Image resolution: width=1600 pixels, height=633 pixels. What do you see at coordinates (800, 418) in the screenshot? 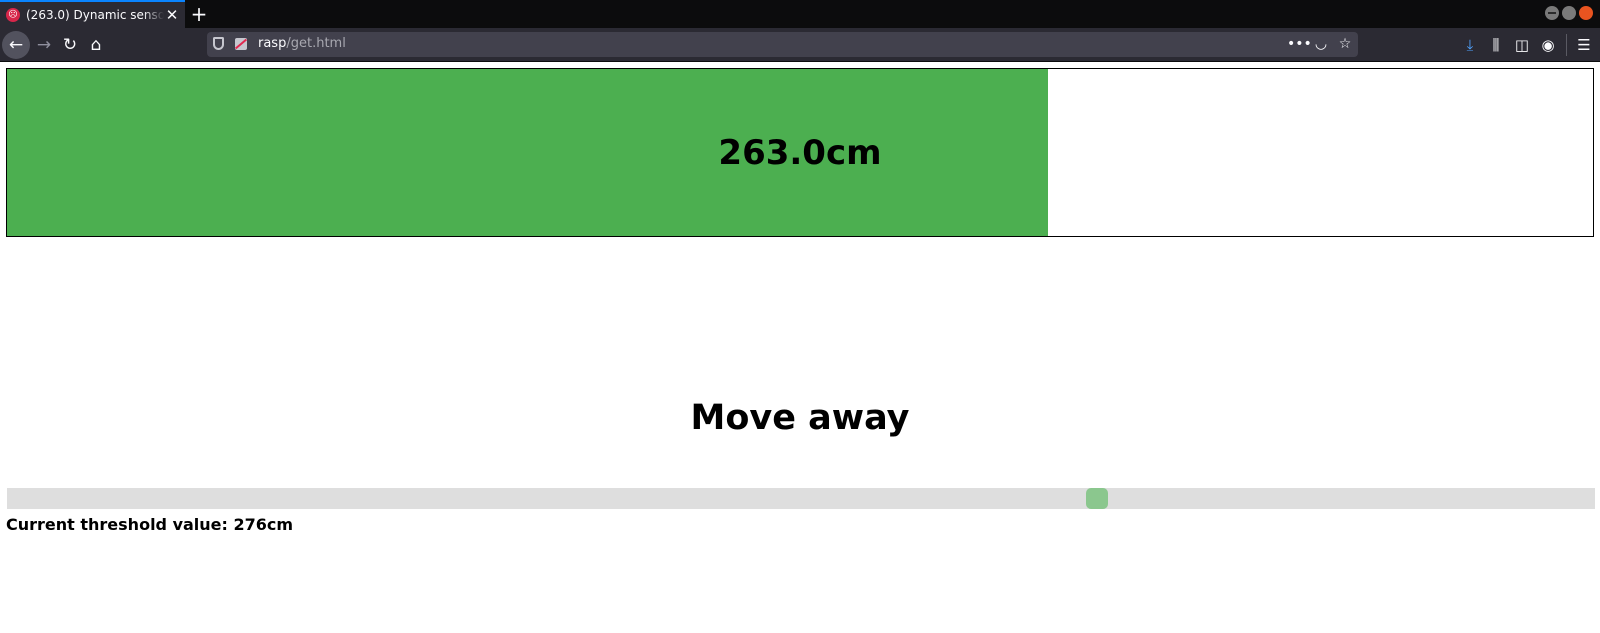
I see `status-message: Move away` at bounding box center [800, 418].